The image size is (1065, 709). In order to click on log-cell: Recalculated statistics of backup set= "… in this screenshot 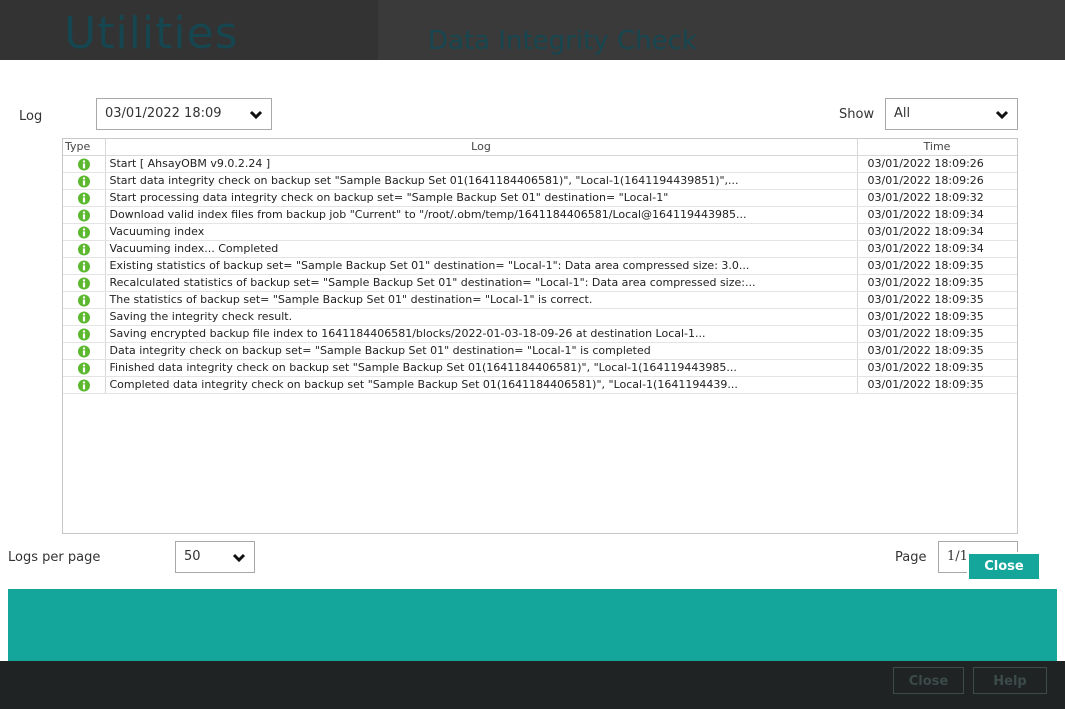, I will do `click(481, 283)`.